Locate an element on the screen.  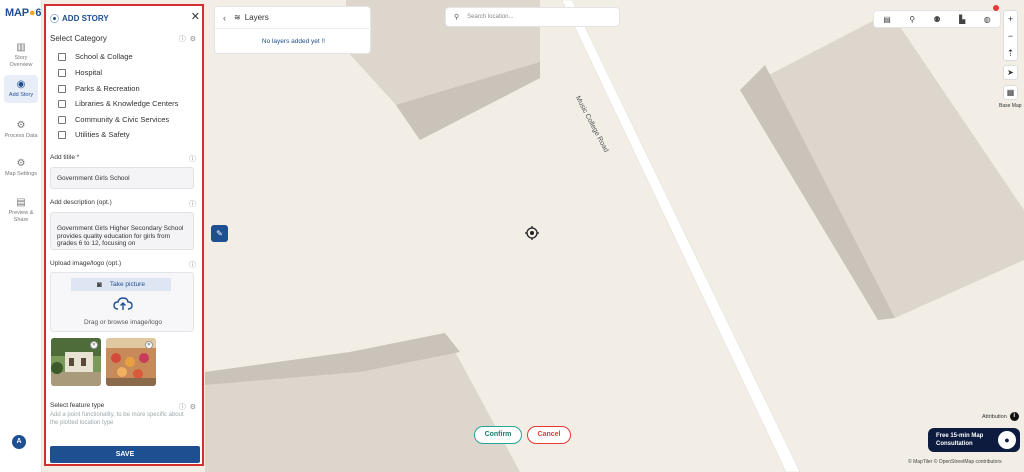
person-pin-icon: ⚉ is located at coordinates (937, 19).